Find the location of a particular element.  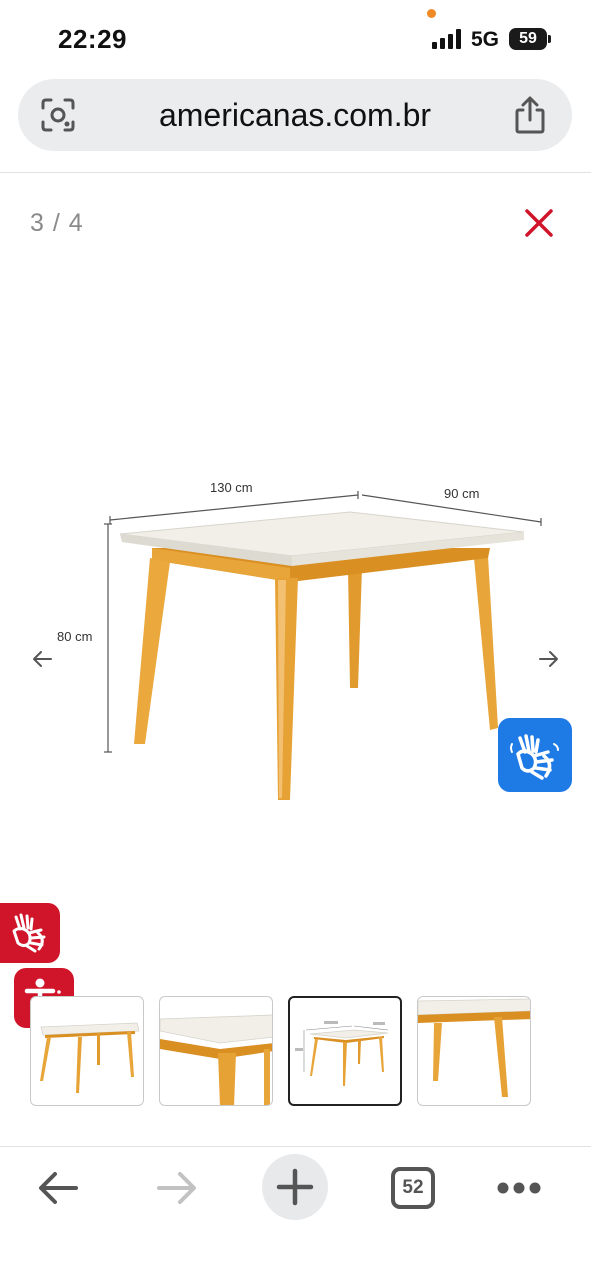

tabs-count-button: 52 is located at coordinates (413, 1188).